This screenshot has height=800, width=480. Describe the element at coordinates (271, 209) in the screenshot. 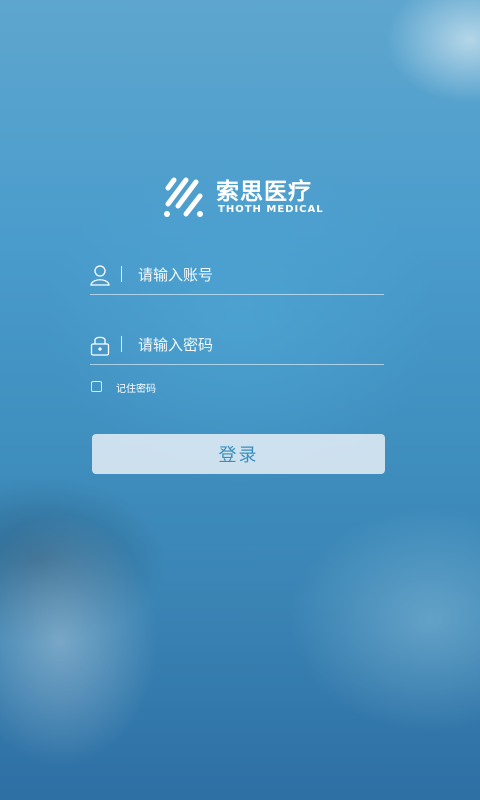

I see `brand-name-en: THOTH MEDICAL` at that location.